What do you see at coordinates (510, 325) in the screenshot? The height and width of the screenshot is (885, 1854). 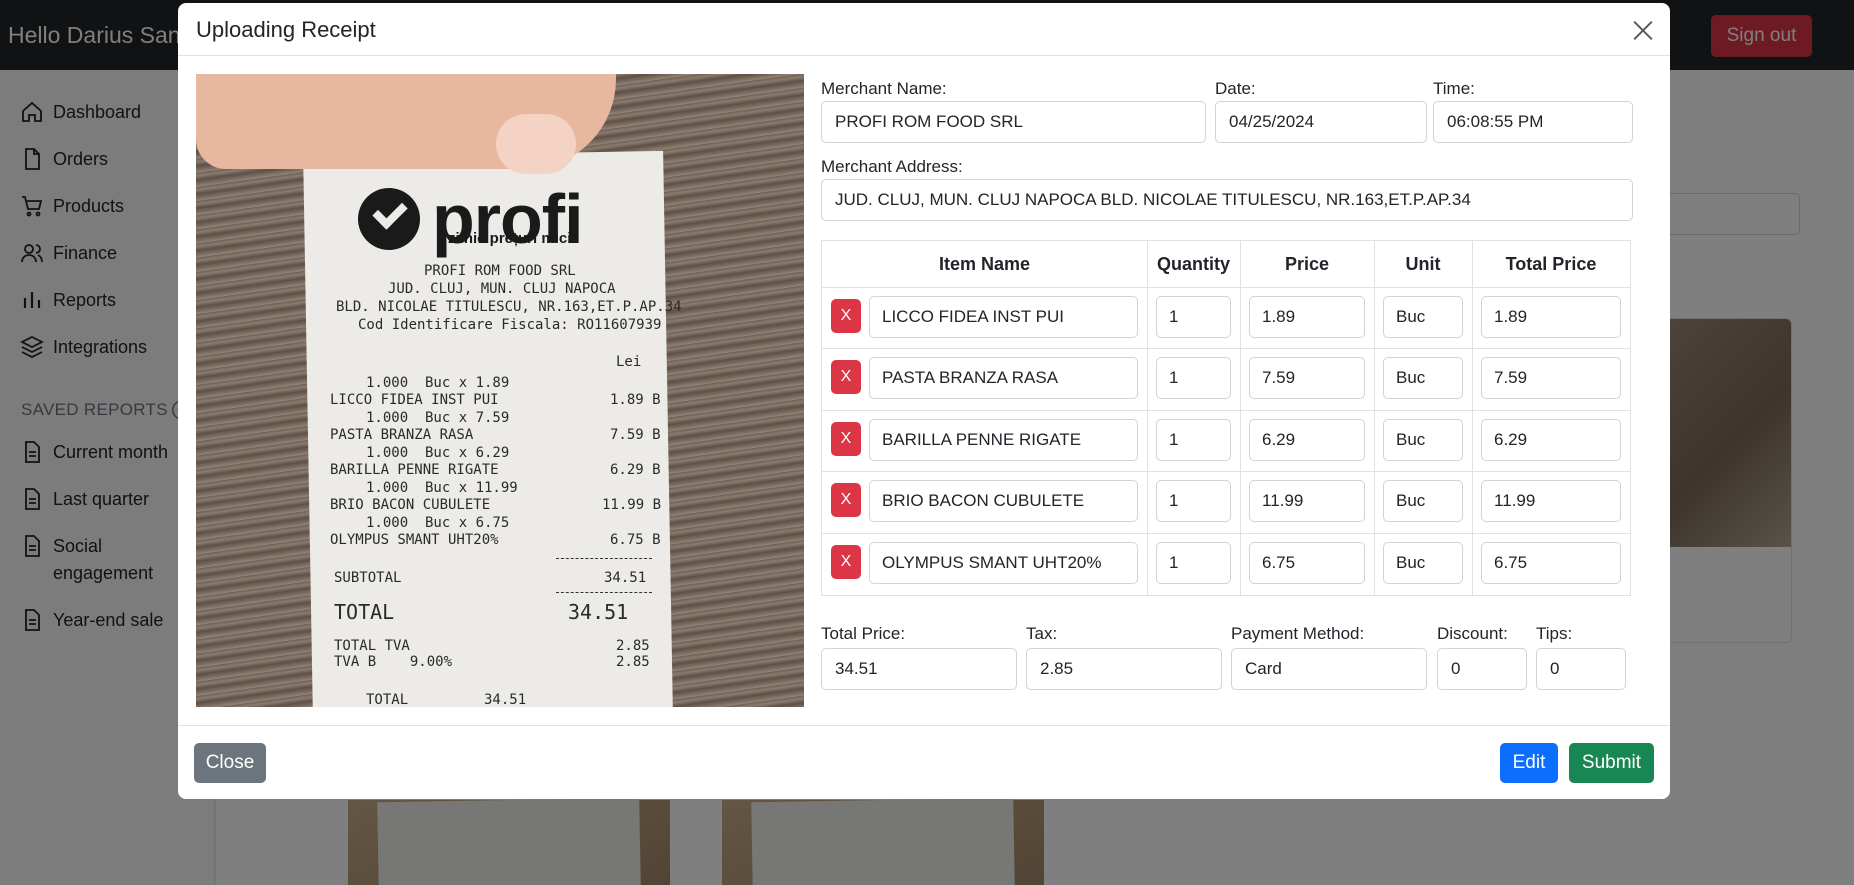 I see `receipt-line: Cod Identificare Fiscala: RO11607939` at bounding box center [510, 325].